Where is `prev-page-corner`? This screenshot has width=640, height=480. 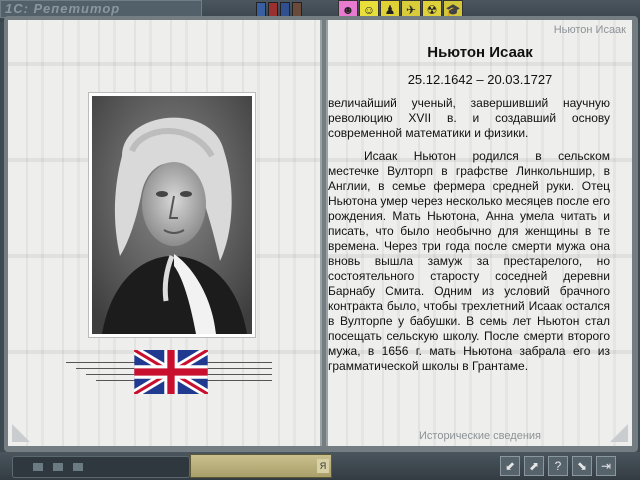
prev-page-corner is located at coordinates (21, 433).